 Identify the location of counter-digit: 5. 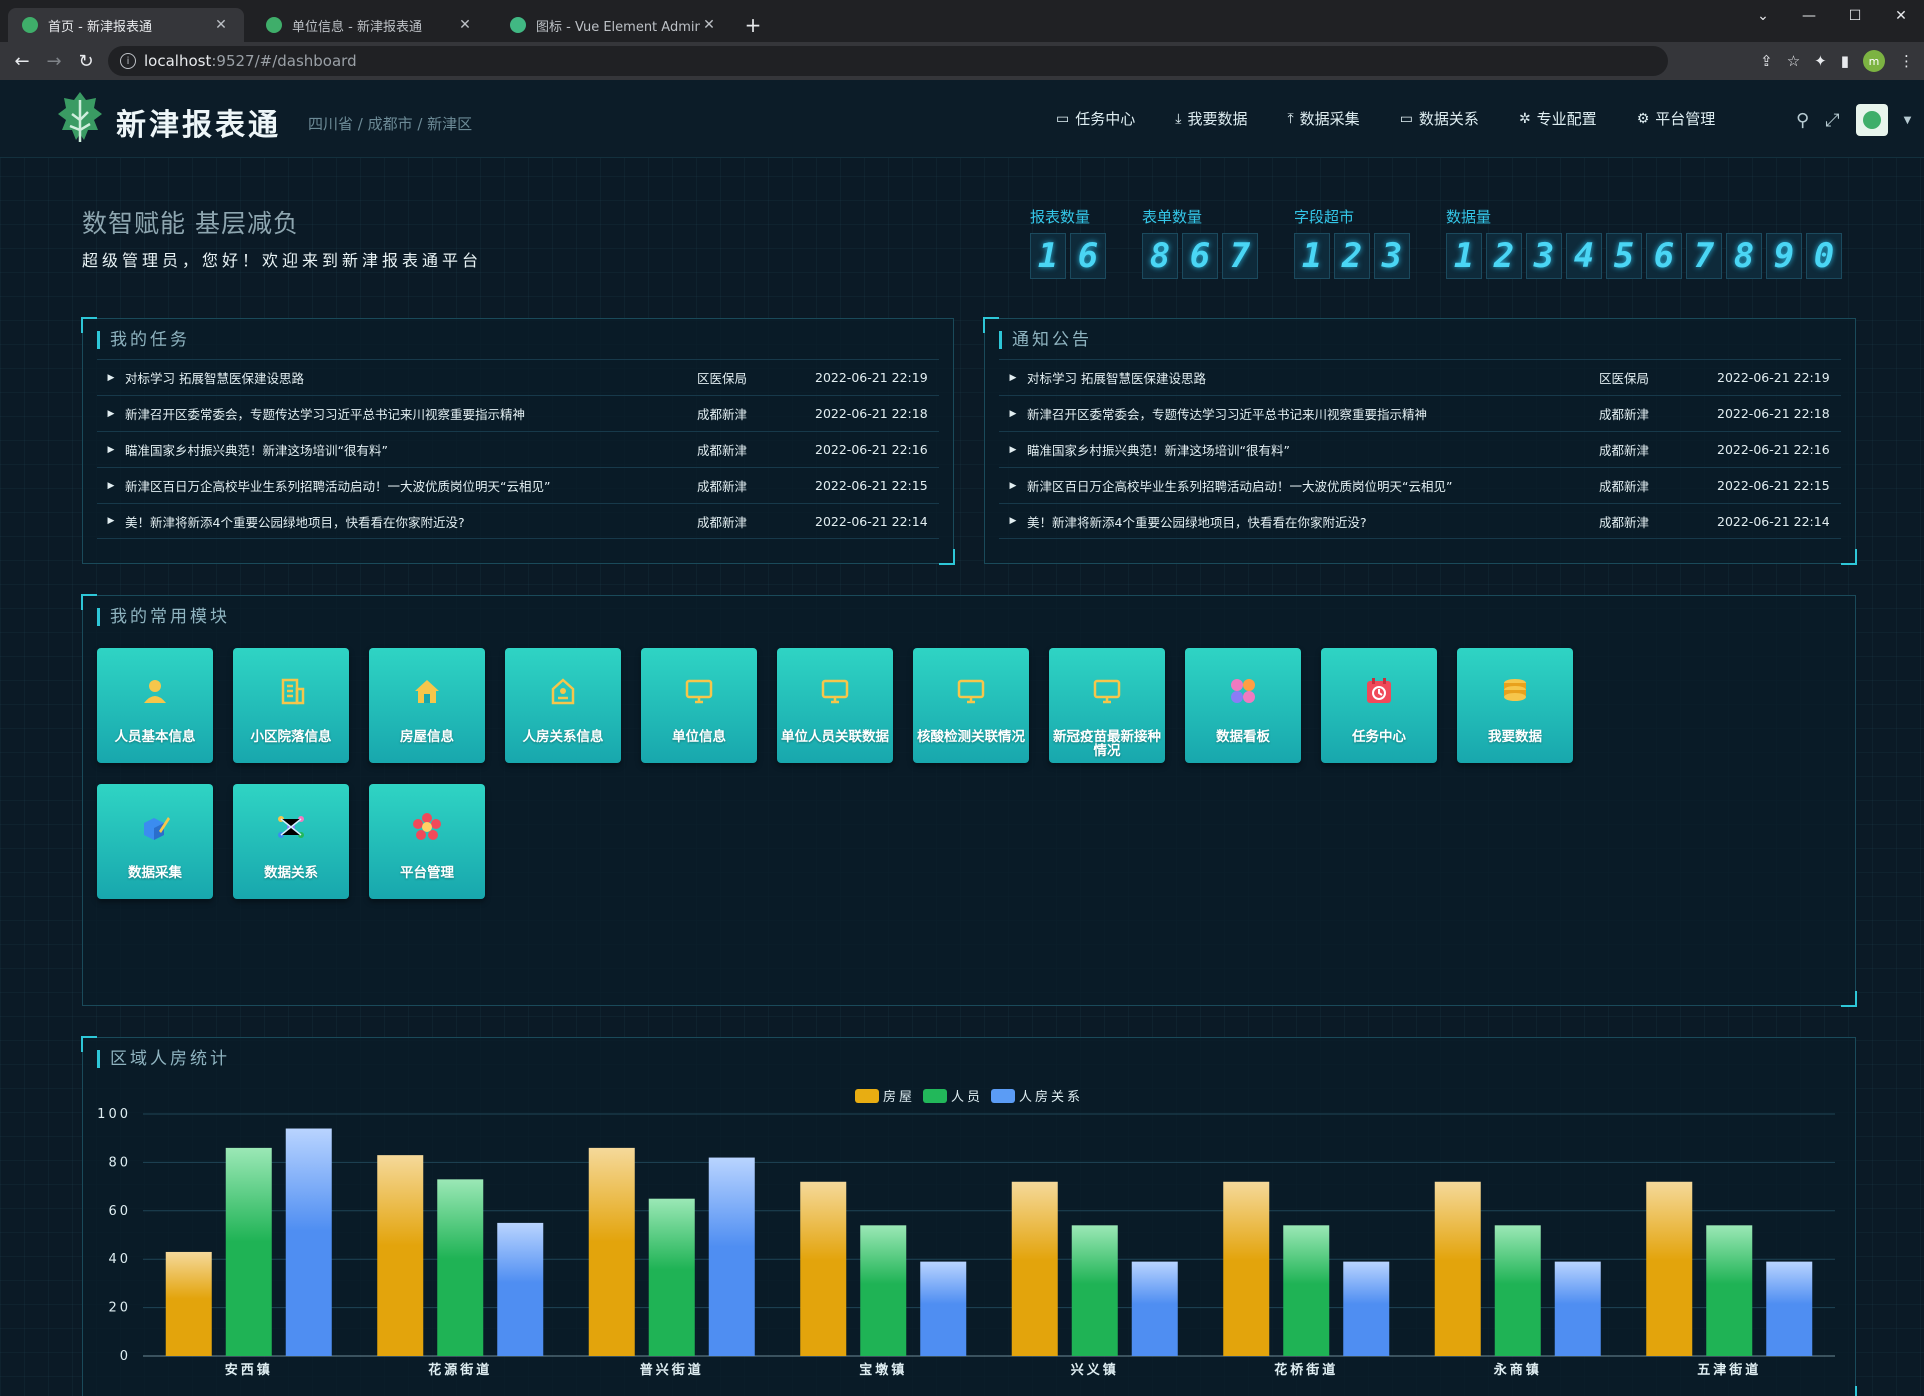
(1624, 256).